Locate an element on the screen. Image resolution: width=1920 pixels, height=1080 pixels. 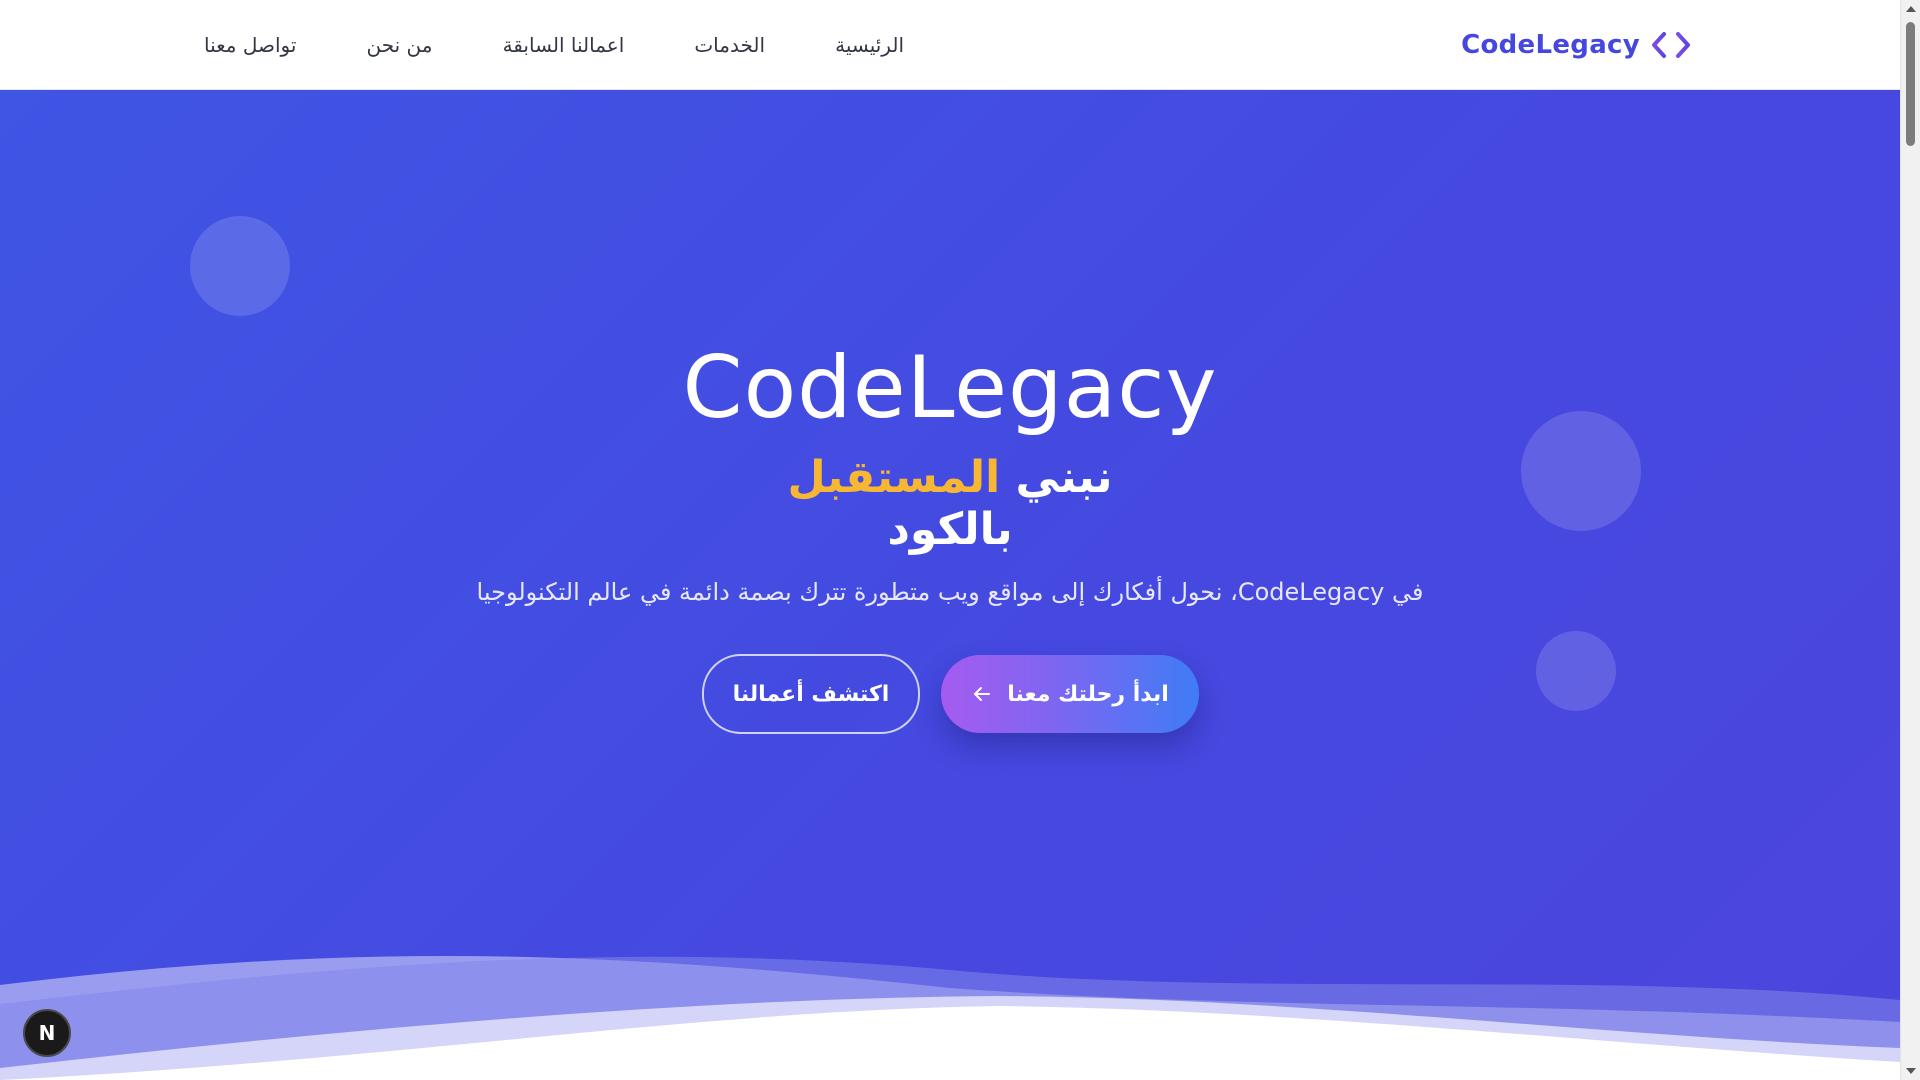
hero-subtitle-prefix: نبني is located at coordinates (1064, 477).